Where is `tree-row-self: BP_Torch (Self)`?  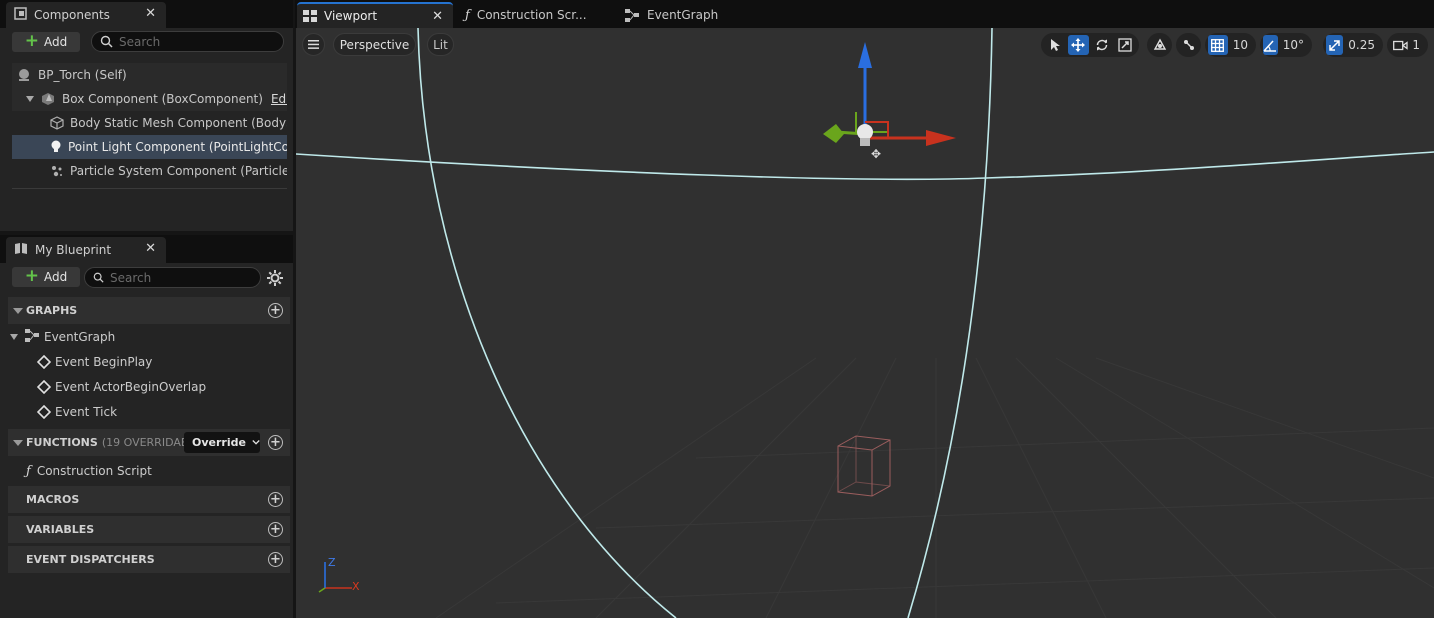 tree-row-self: BP_Torch (Self) is located at coordinates (149, 75).